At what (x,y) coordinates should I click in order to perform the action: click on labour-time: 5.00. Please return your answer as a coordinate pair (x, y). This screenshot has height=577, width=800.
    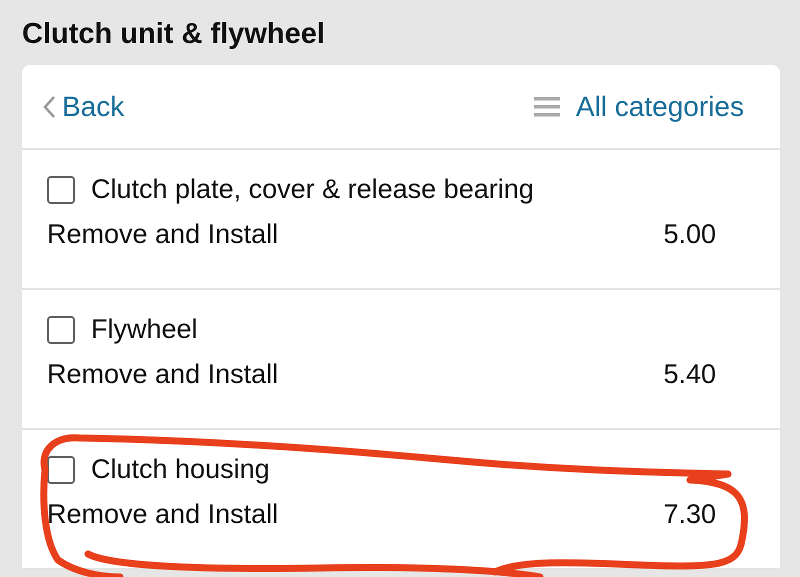
    Looking at the image, I should click on (689, 234).